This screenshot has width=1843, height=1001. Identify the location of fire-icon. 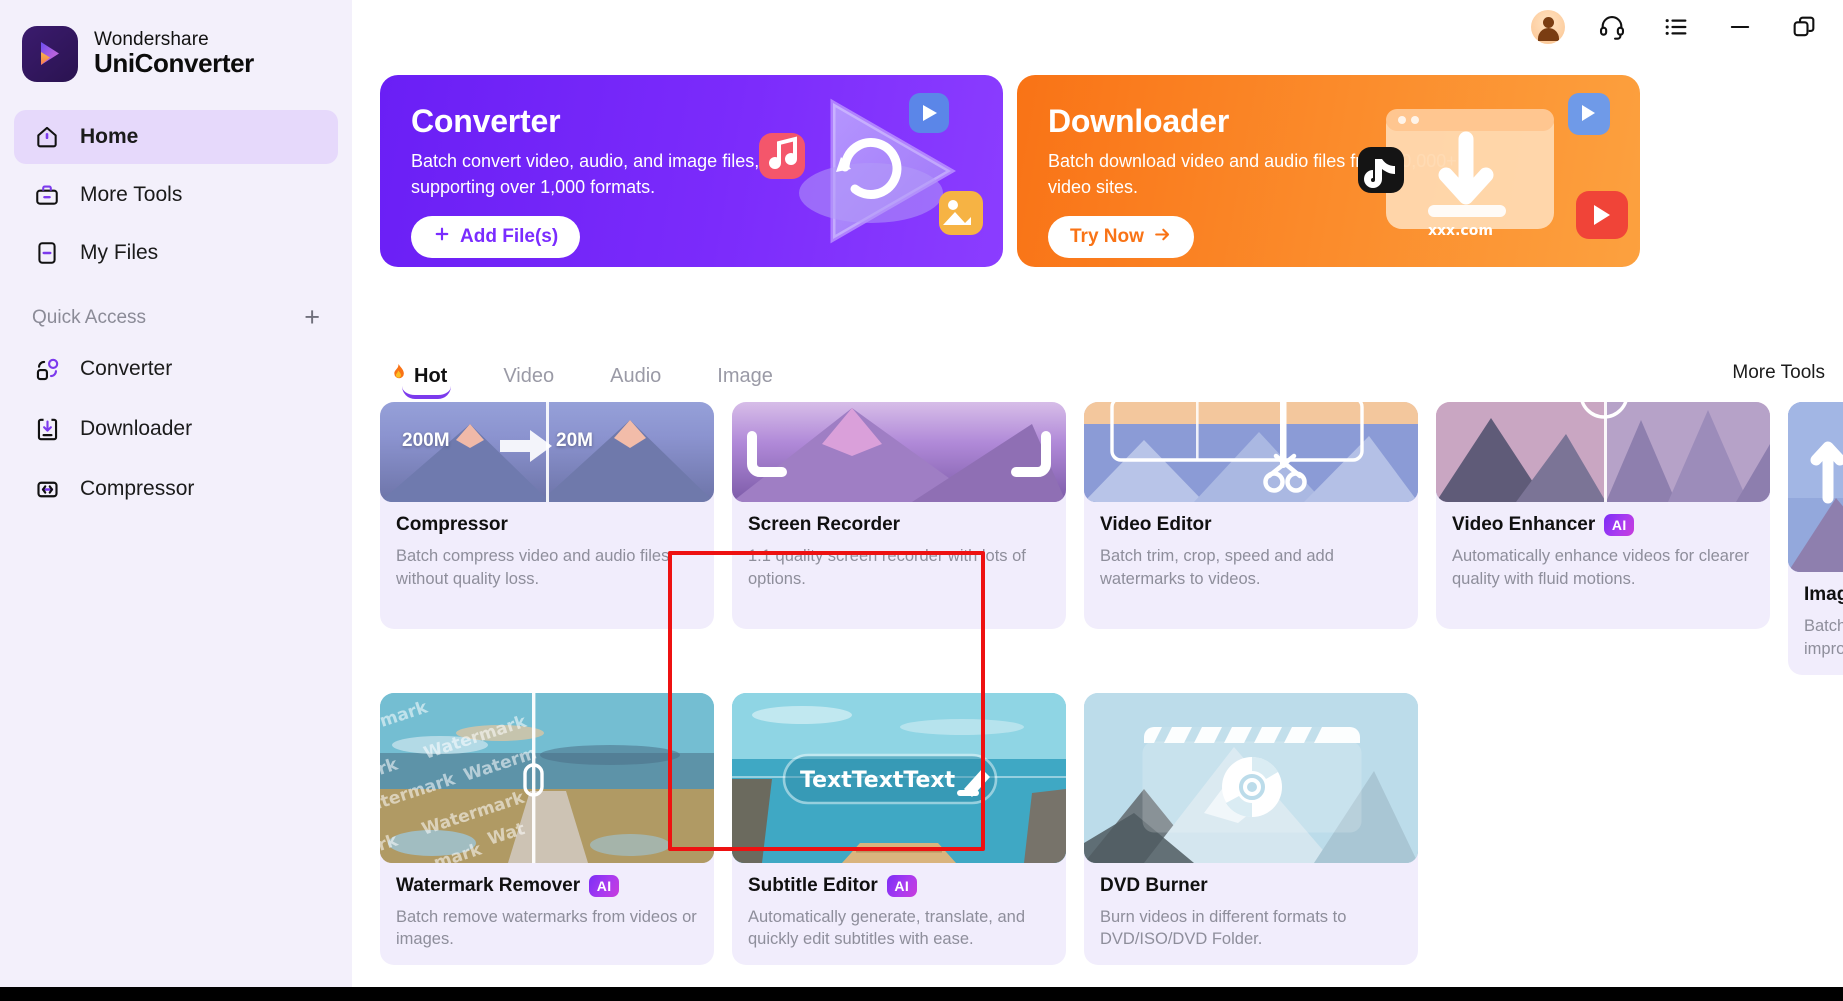
(397, 376).